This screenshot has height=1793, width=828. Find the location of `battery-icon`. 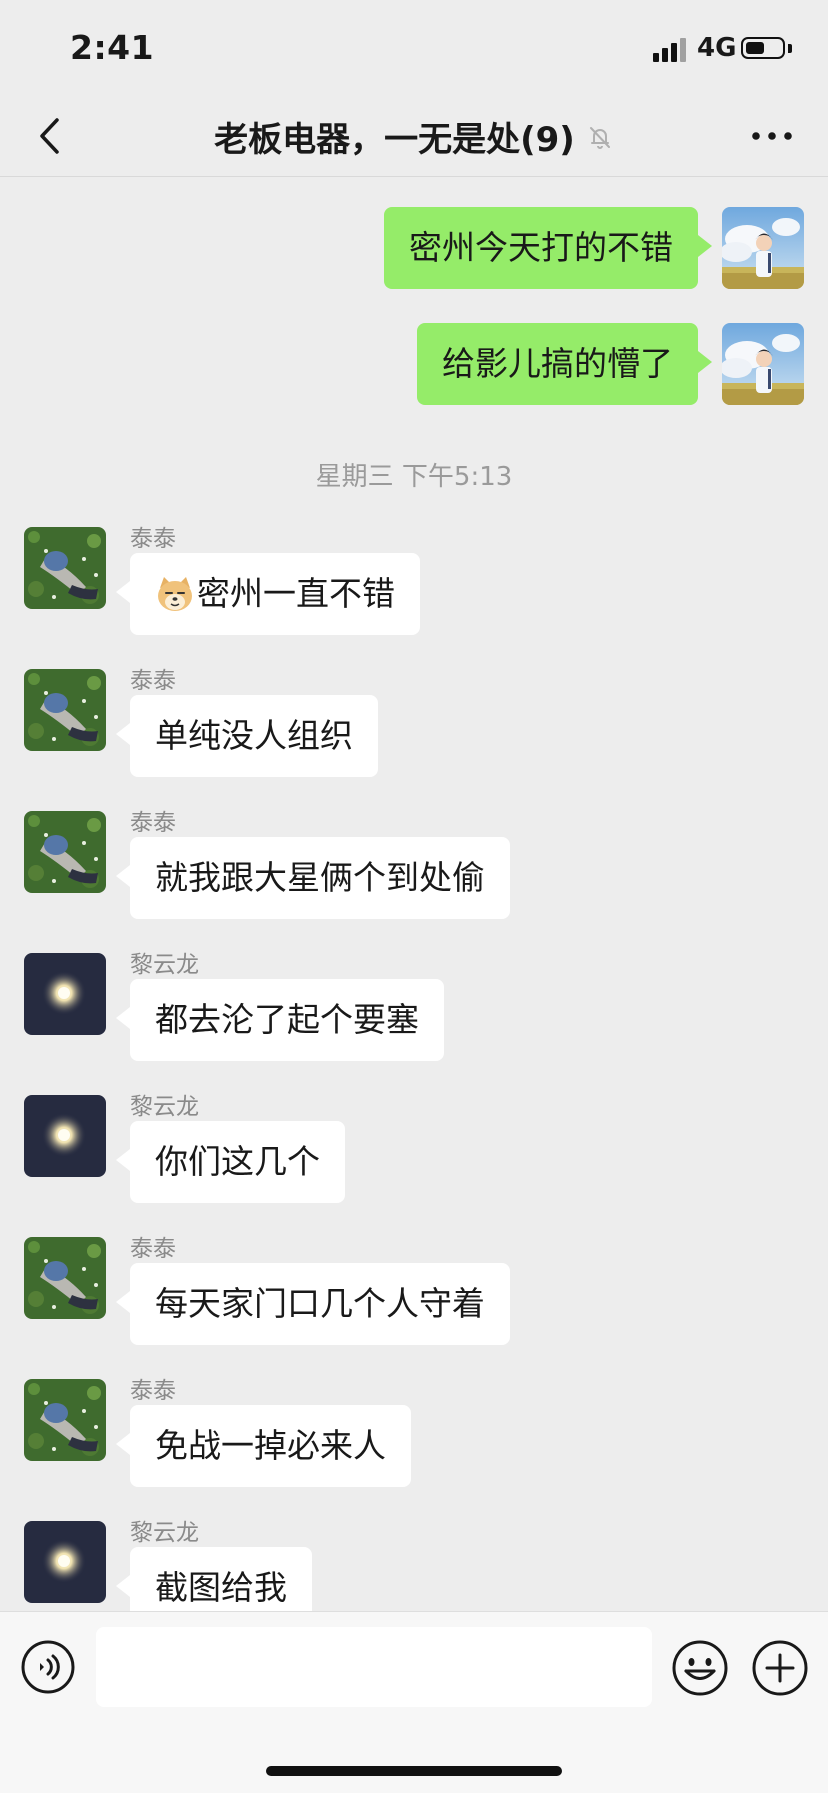

battery-icon is located at coordinates (763, 48).